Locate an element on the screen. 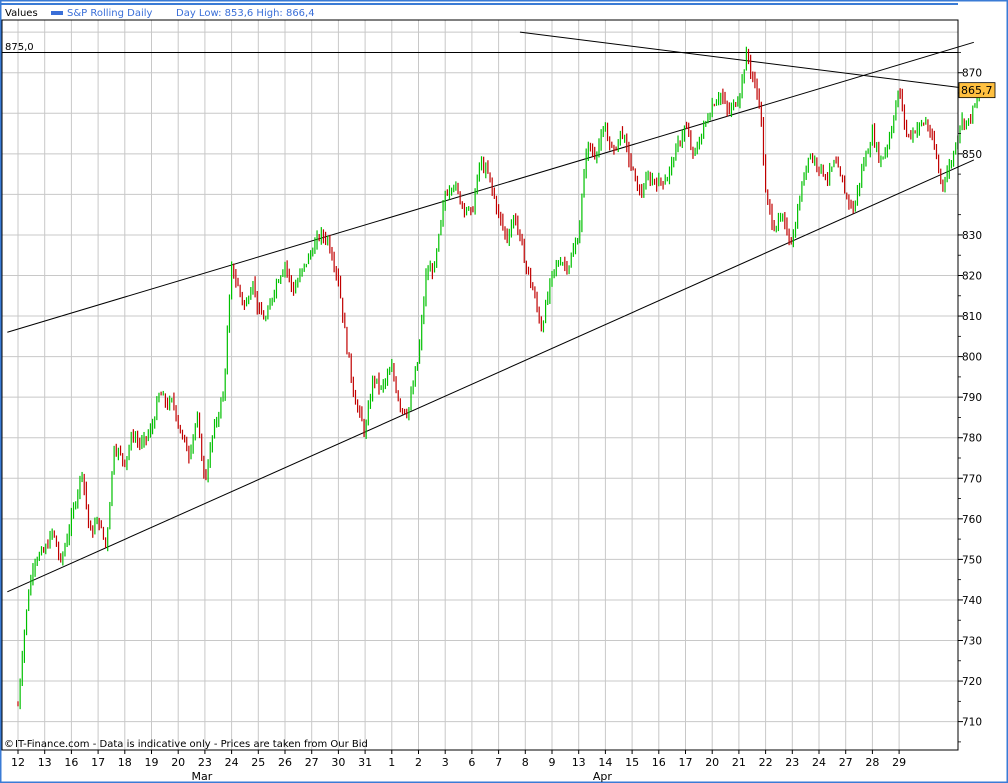 The image size is (1008, 783). x-tick-label: 9 is located at coordinates (552, 762).